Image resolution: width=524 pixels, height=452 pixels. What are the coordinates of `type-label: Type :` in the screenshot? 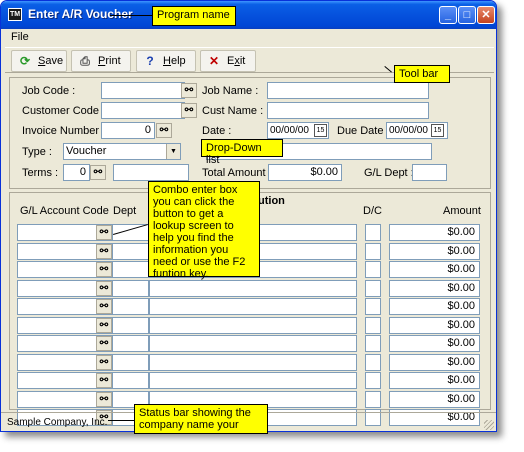 It's located at (37, 152).